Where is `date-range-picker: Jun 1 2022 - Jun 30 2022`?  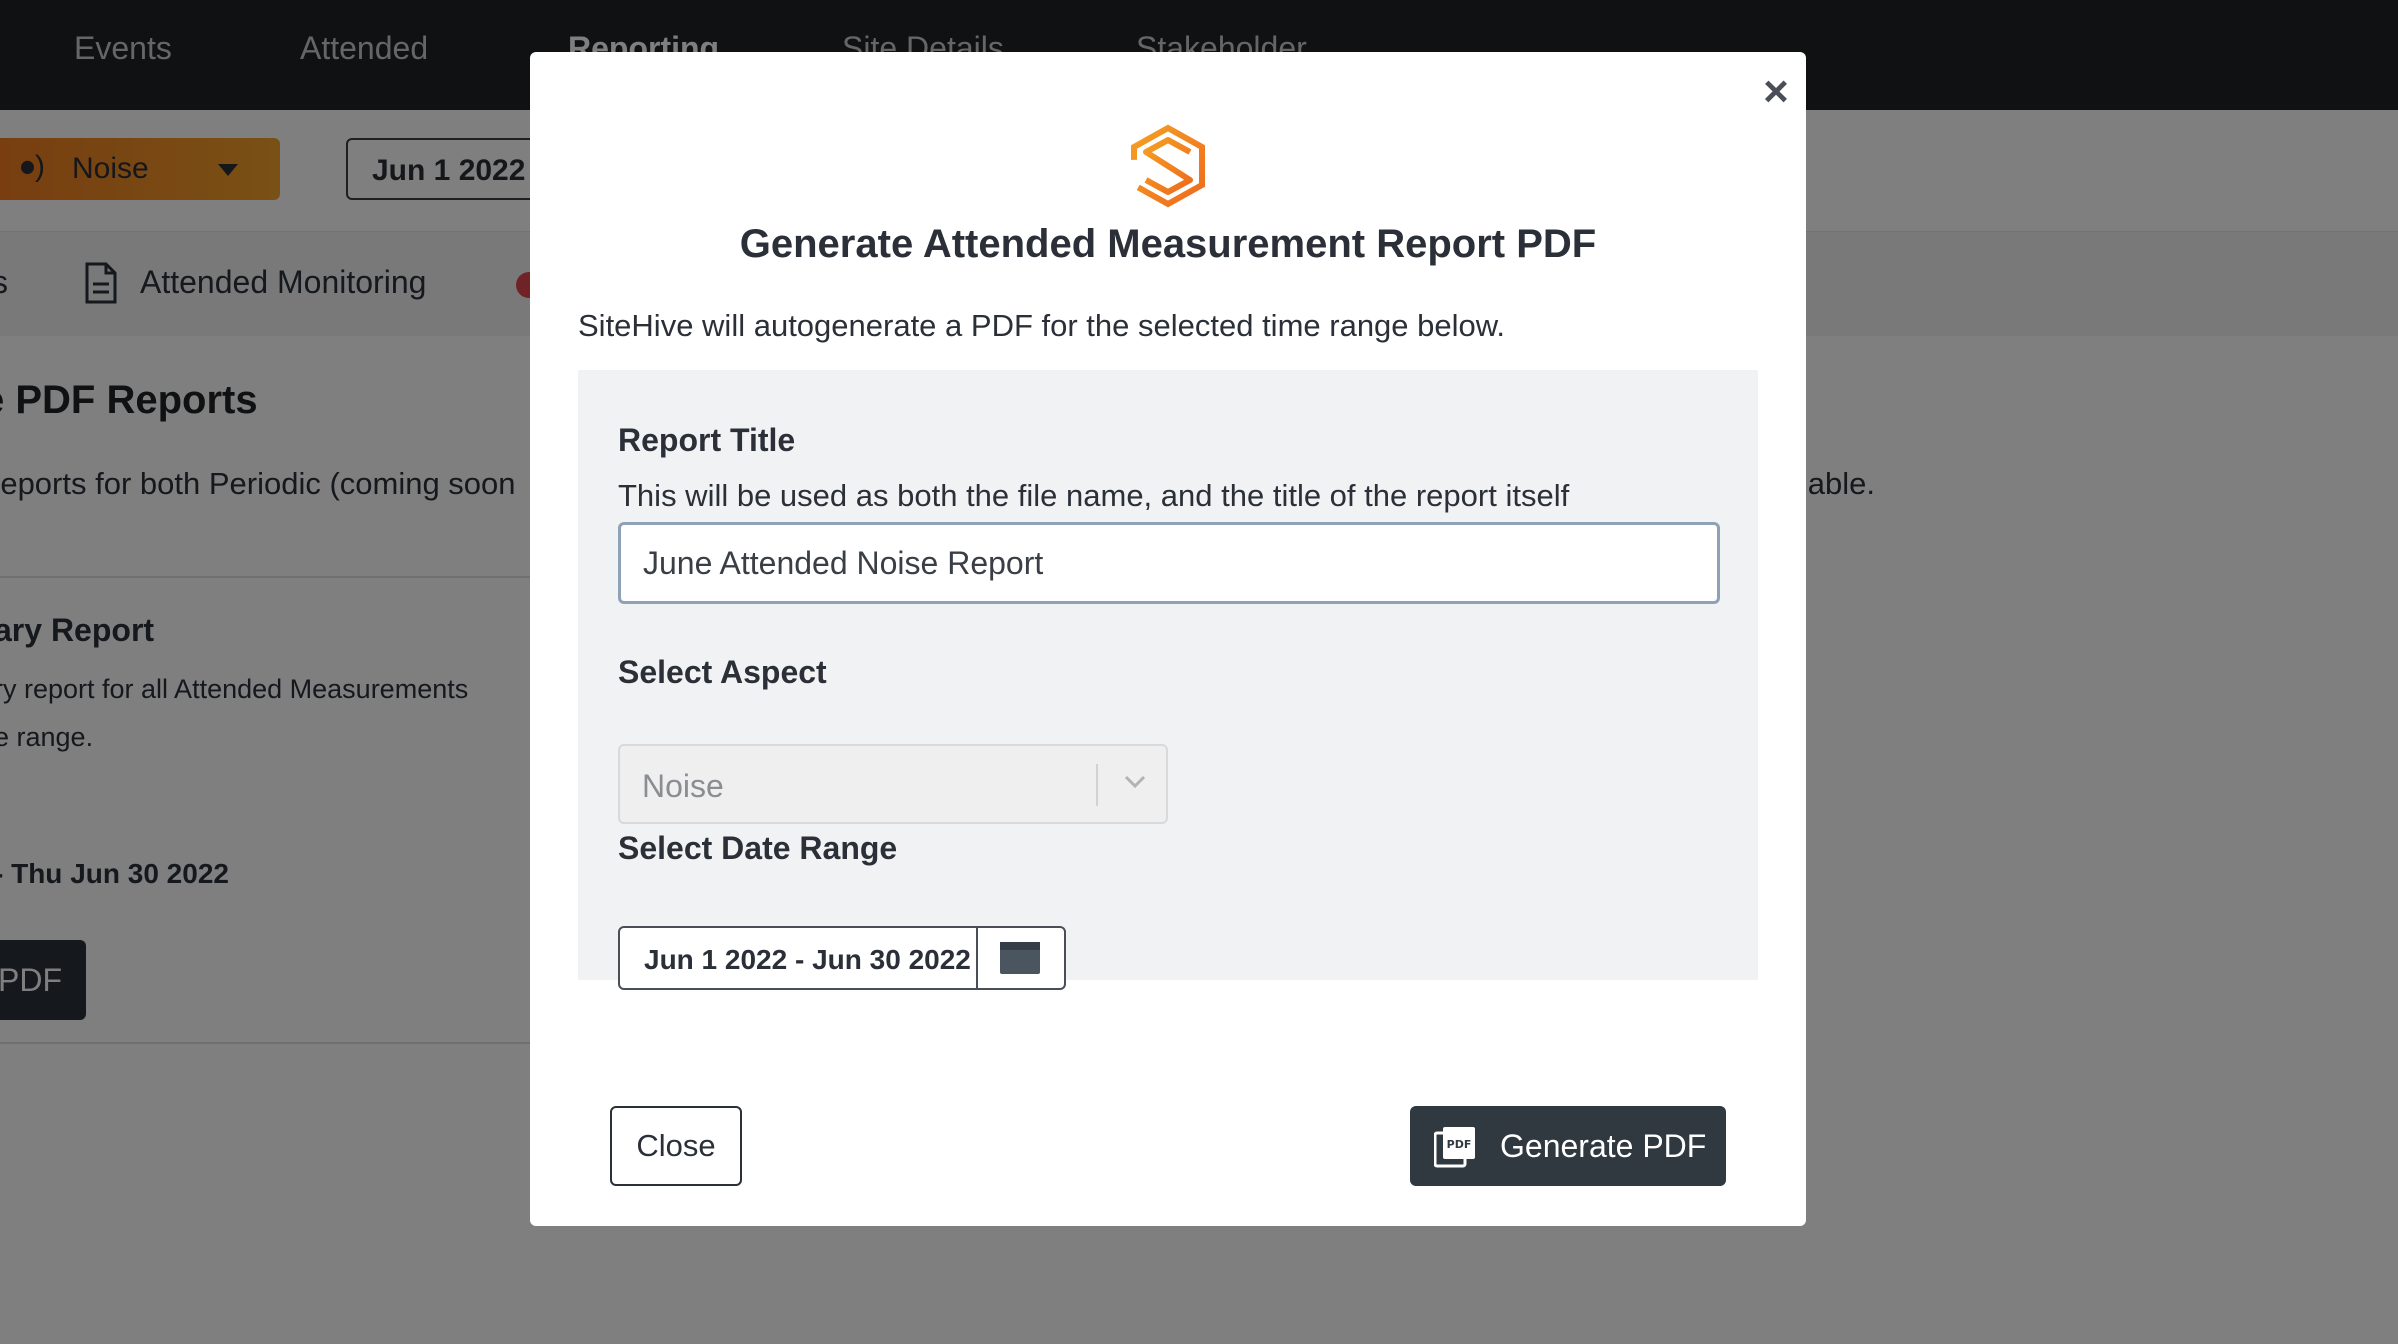 date-range-picker: Jun 1 2022 - Jun 30 2022 is located at coordinates (842, 958).